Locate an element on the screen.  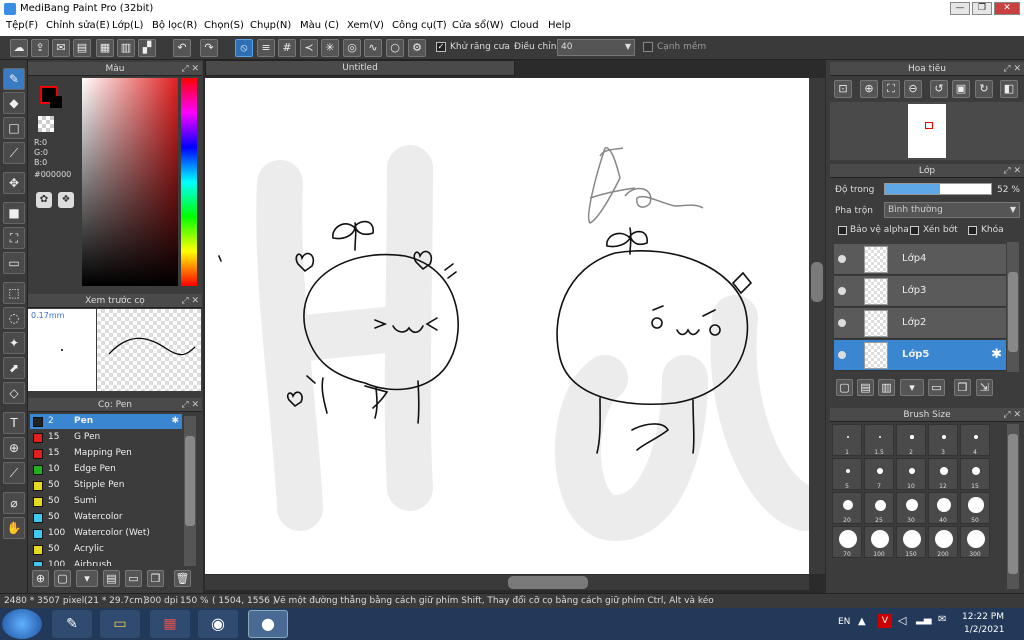
volume-icon: ◁ is located at coordinates (902, 620).